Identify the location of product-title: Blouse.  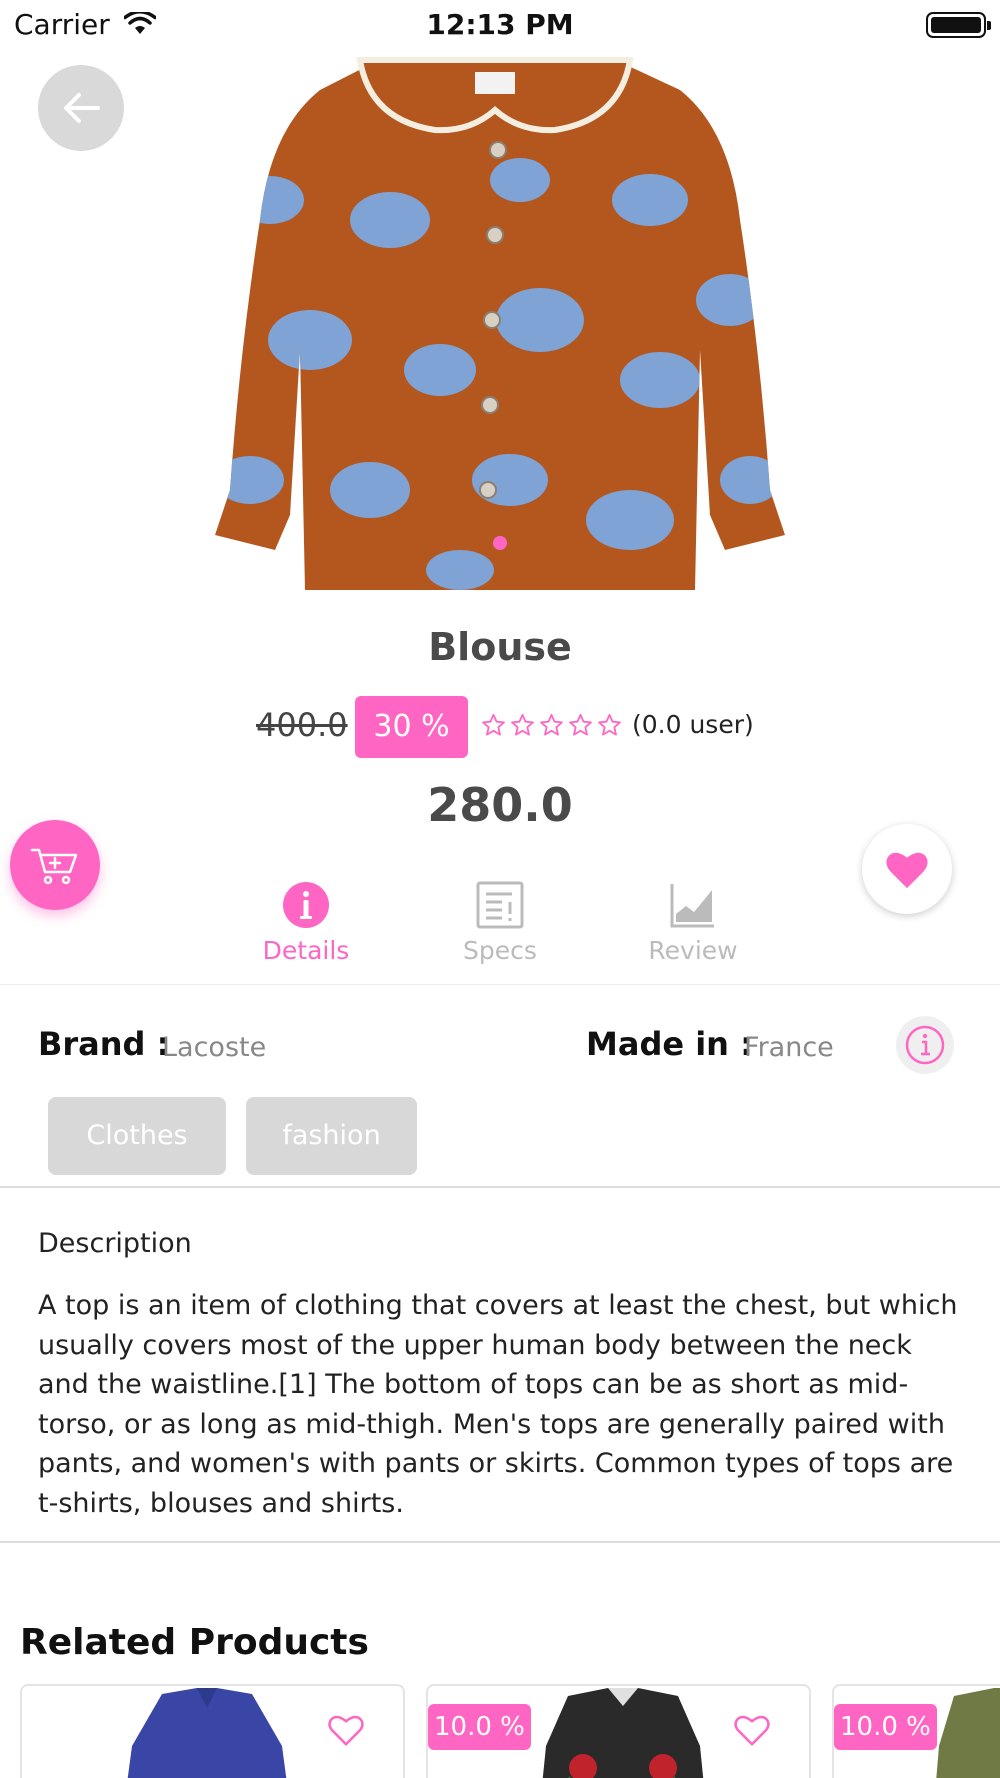
(500, 647).